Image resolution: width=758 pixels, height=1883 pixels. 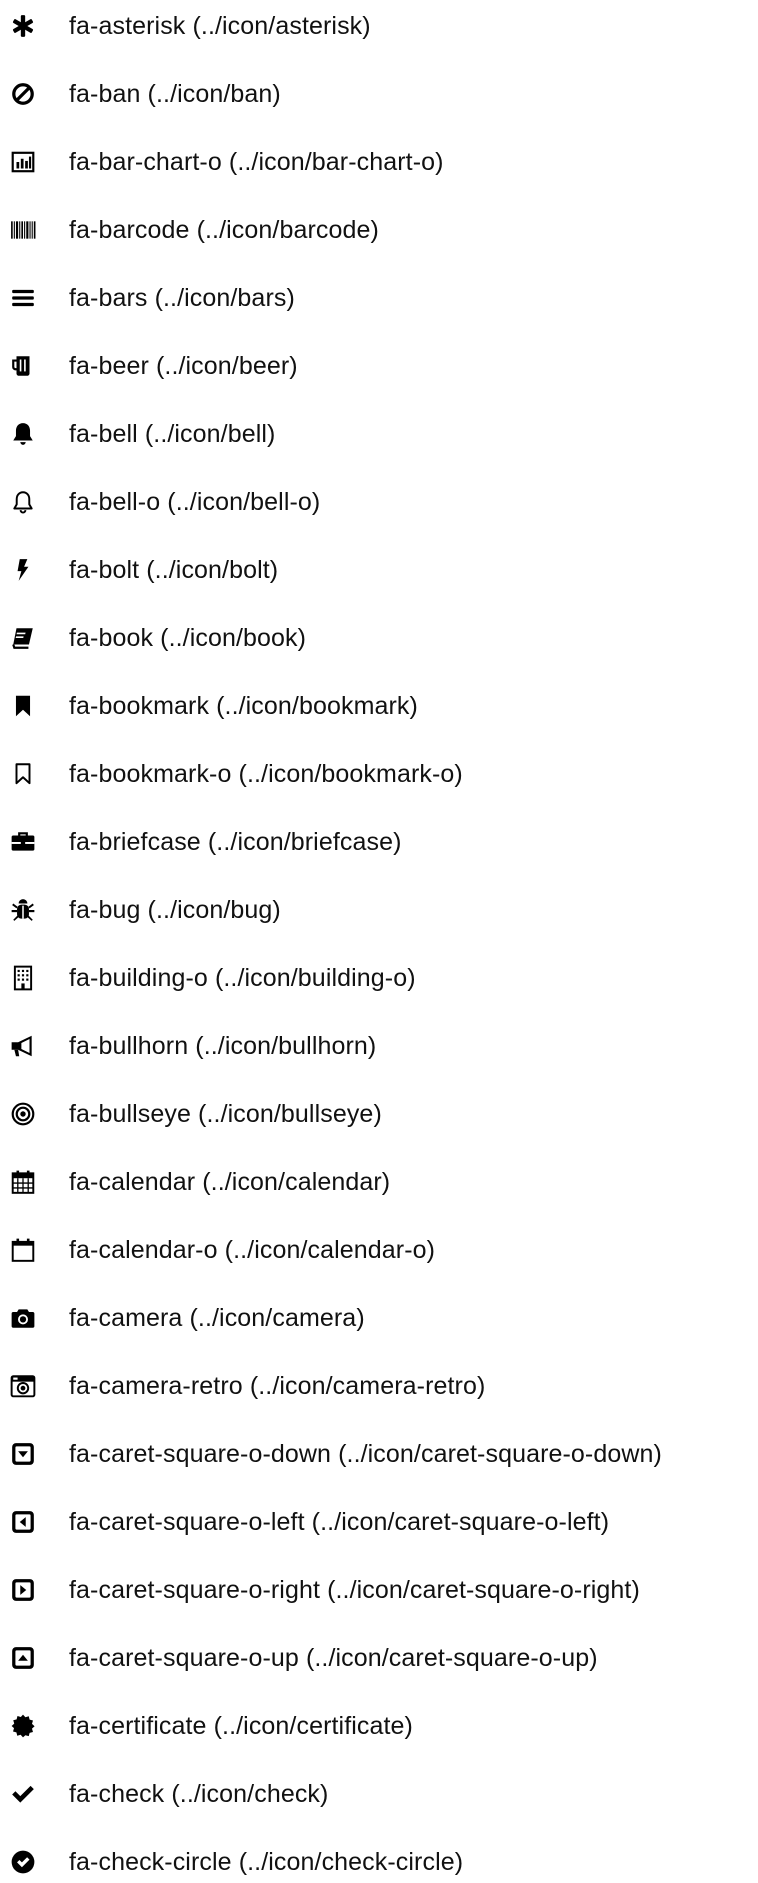 I want to click on bullhorn-icon, so click(x=23, y=1046).